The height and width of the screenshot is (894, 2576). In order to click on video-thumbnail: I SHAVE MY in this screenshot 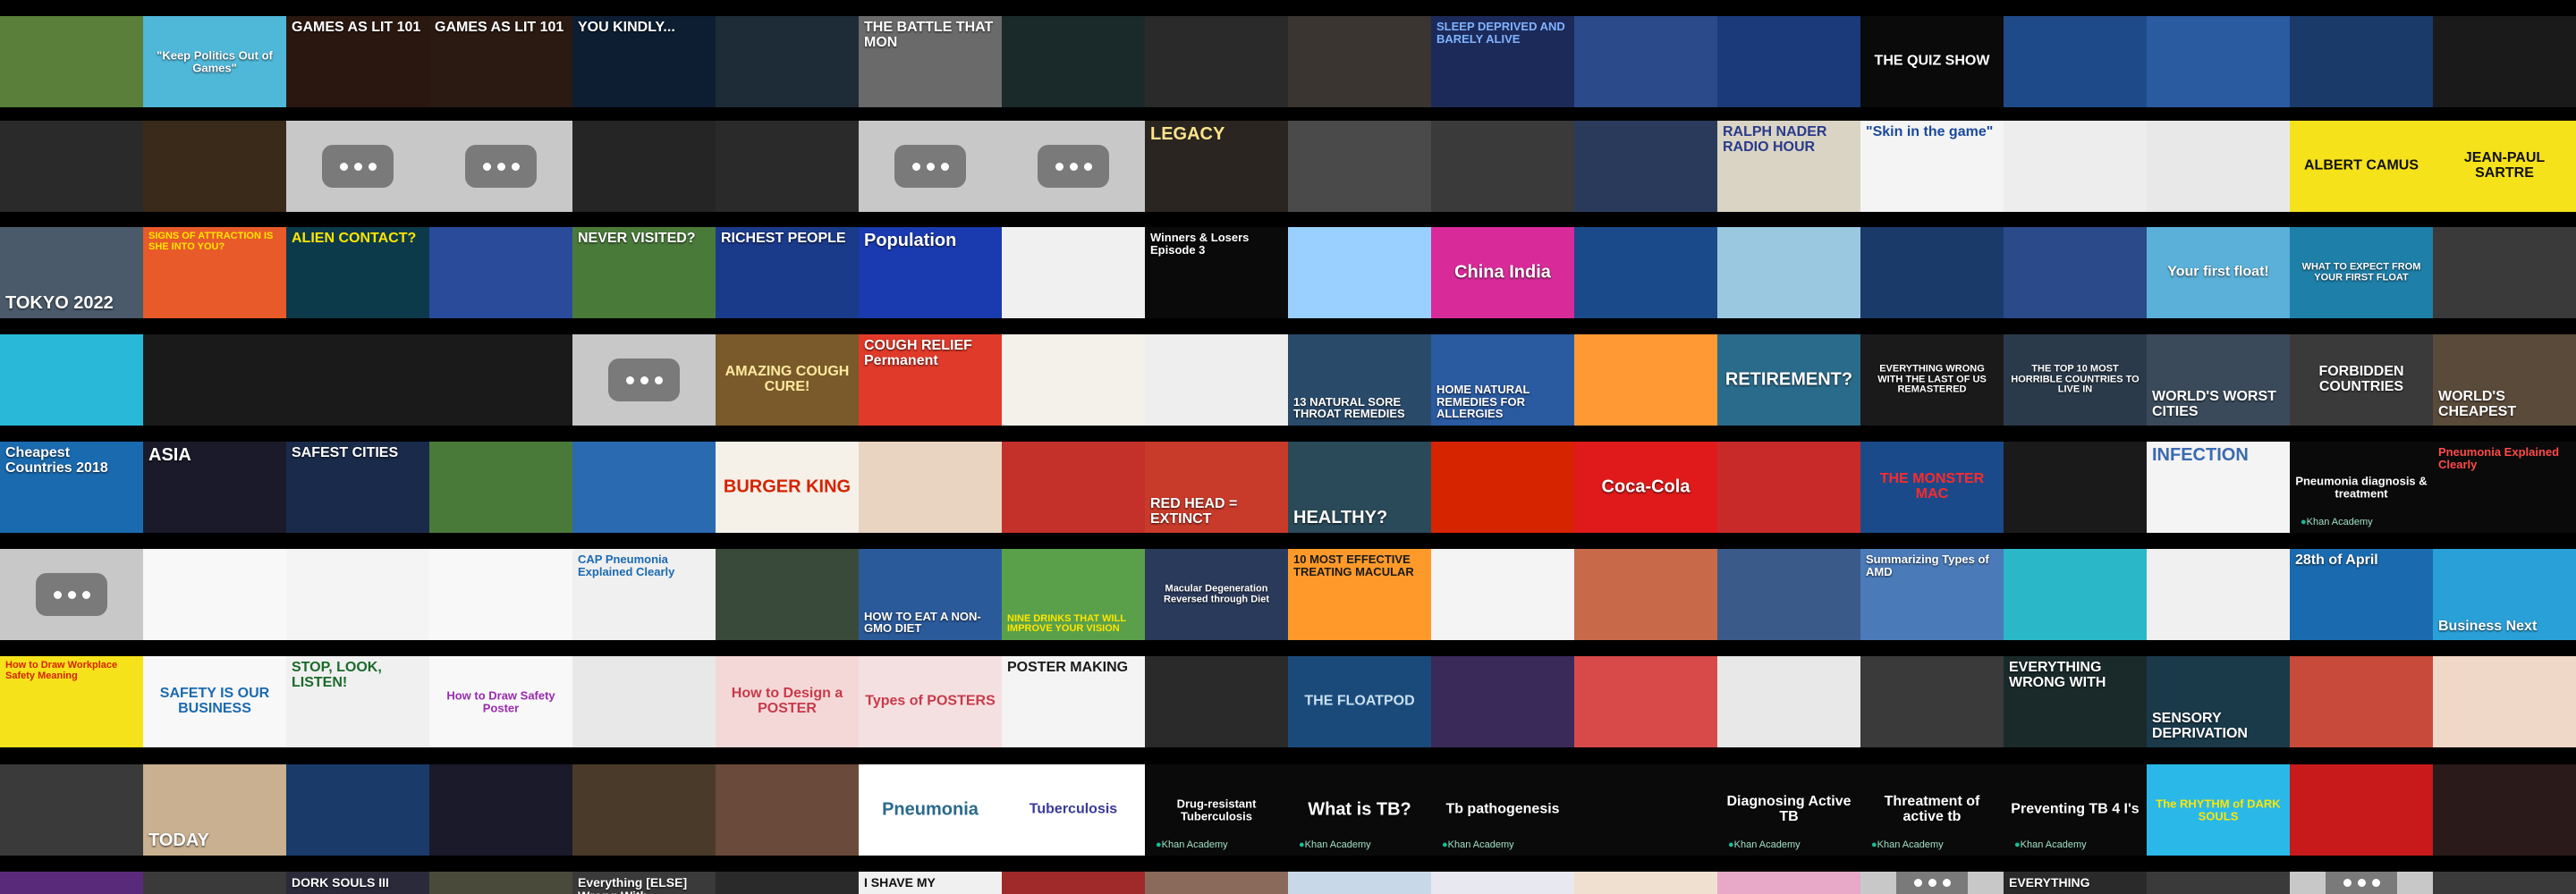, I will do `click(930, 883)`.